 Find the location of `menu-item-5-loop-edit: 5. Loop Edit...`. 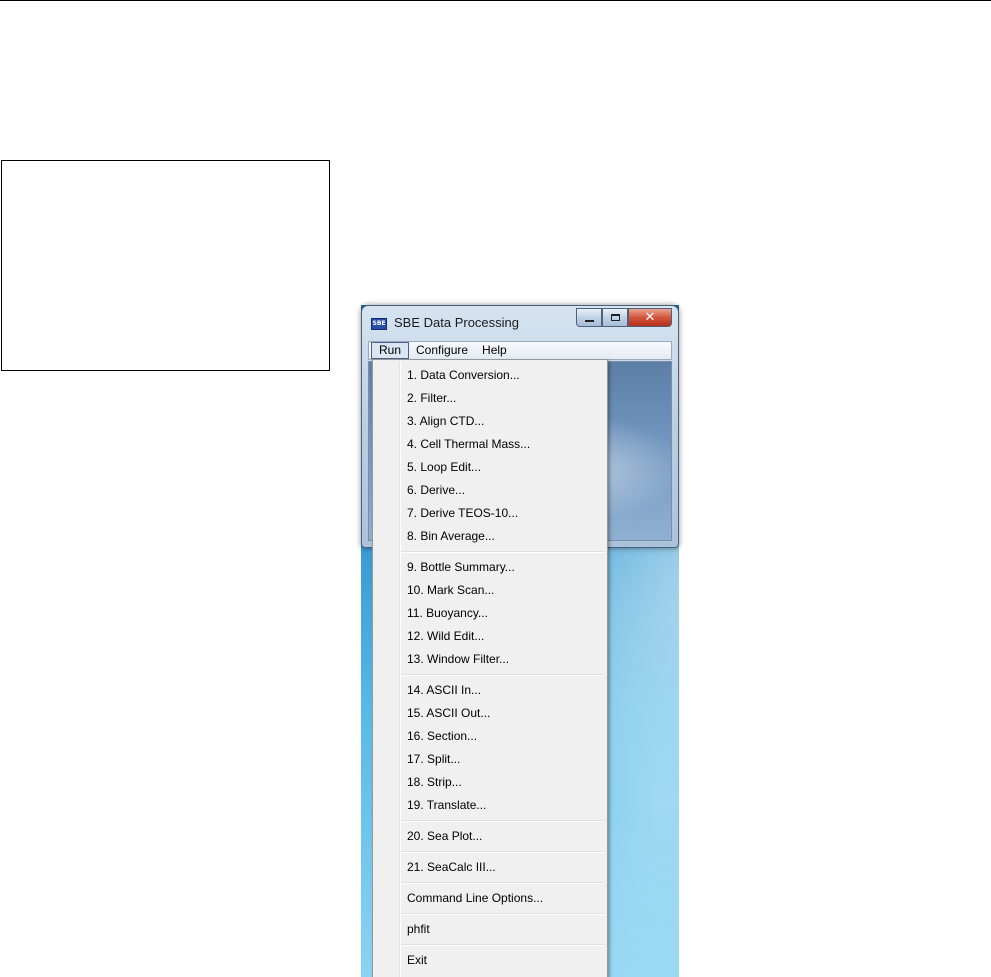

menu-item-5-loop-edit: 5. Loop Edit... is located at coordinates (490, 467).